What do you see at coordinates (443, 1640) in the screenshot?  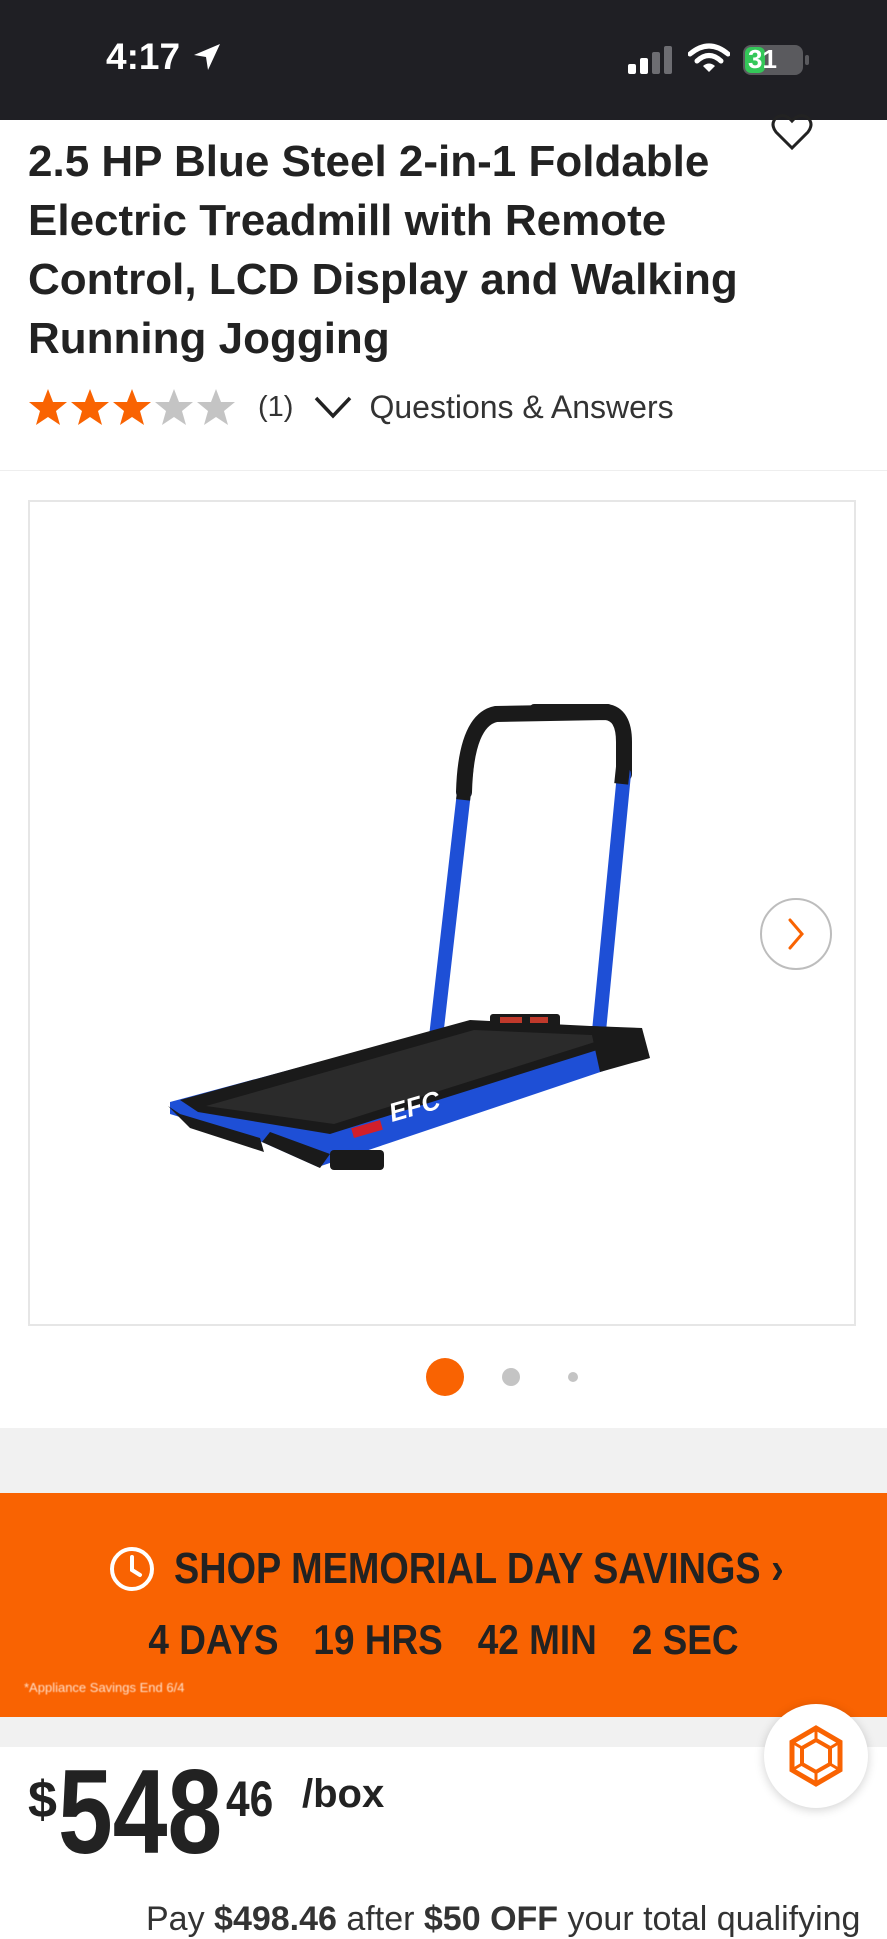 I see `countdown-timer: 4 DAYS 19 HRS 42 MIN 2 SEC` at bounding box center [443, 1640].